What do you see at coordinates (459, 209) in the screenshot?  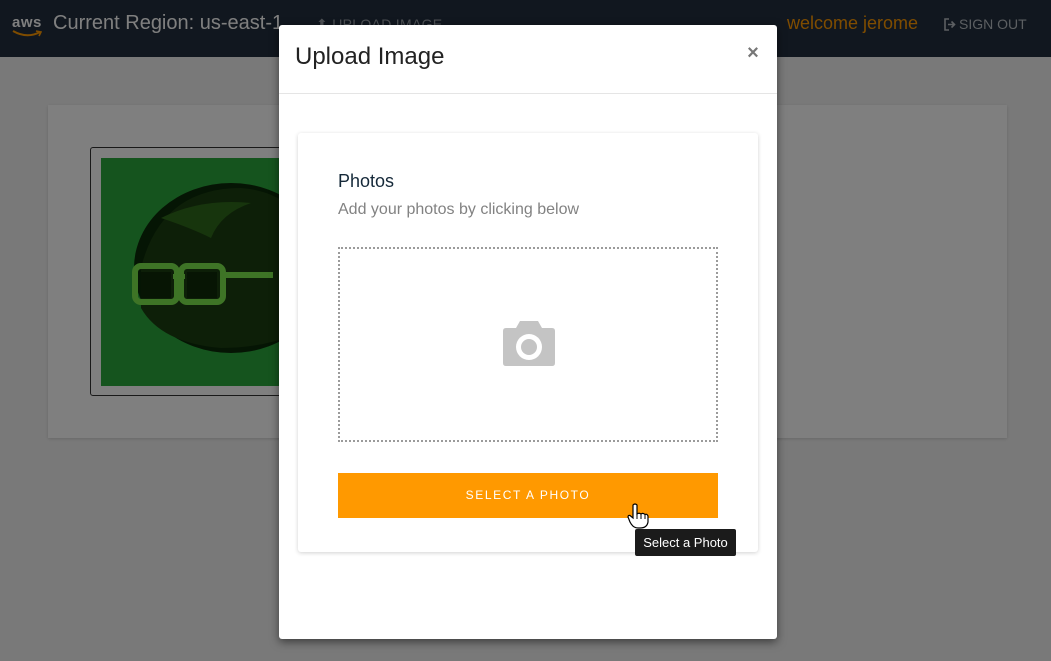 I see `photos-subtitle: Add your photos by clicking below` at bounding box center [459, 209].